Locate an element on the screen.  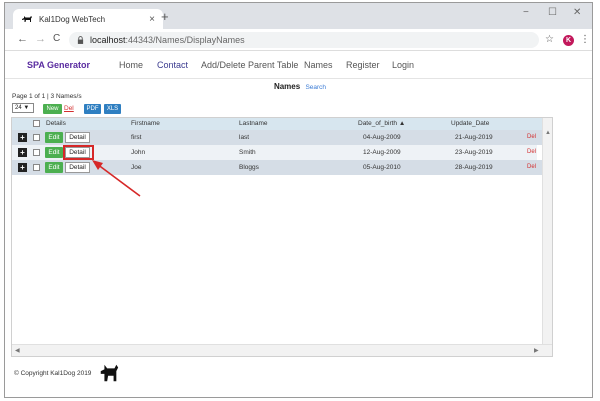
header-firstname: Firstname is located at coordinates (145, 123).